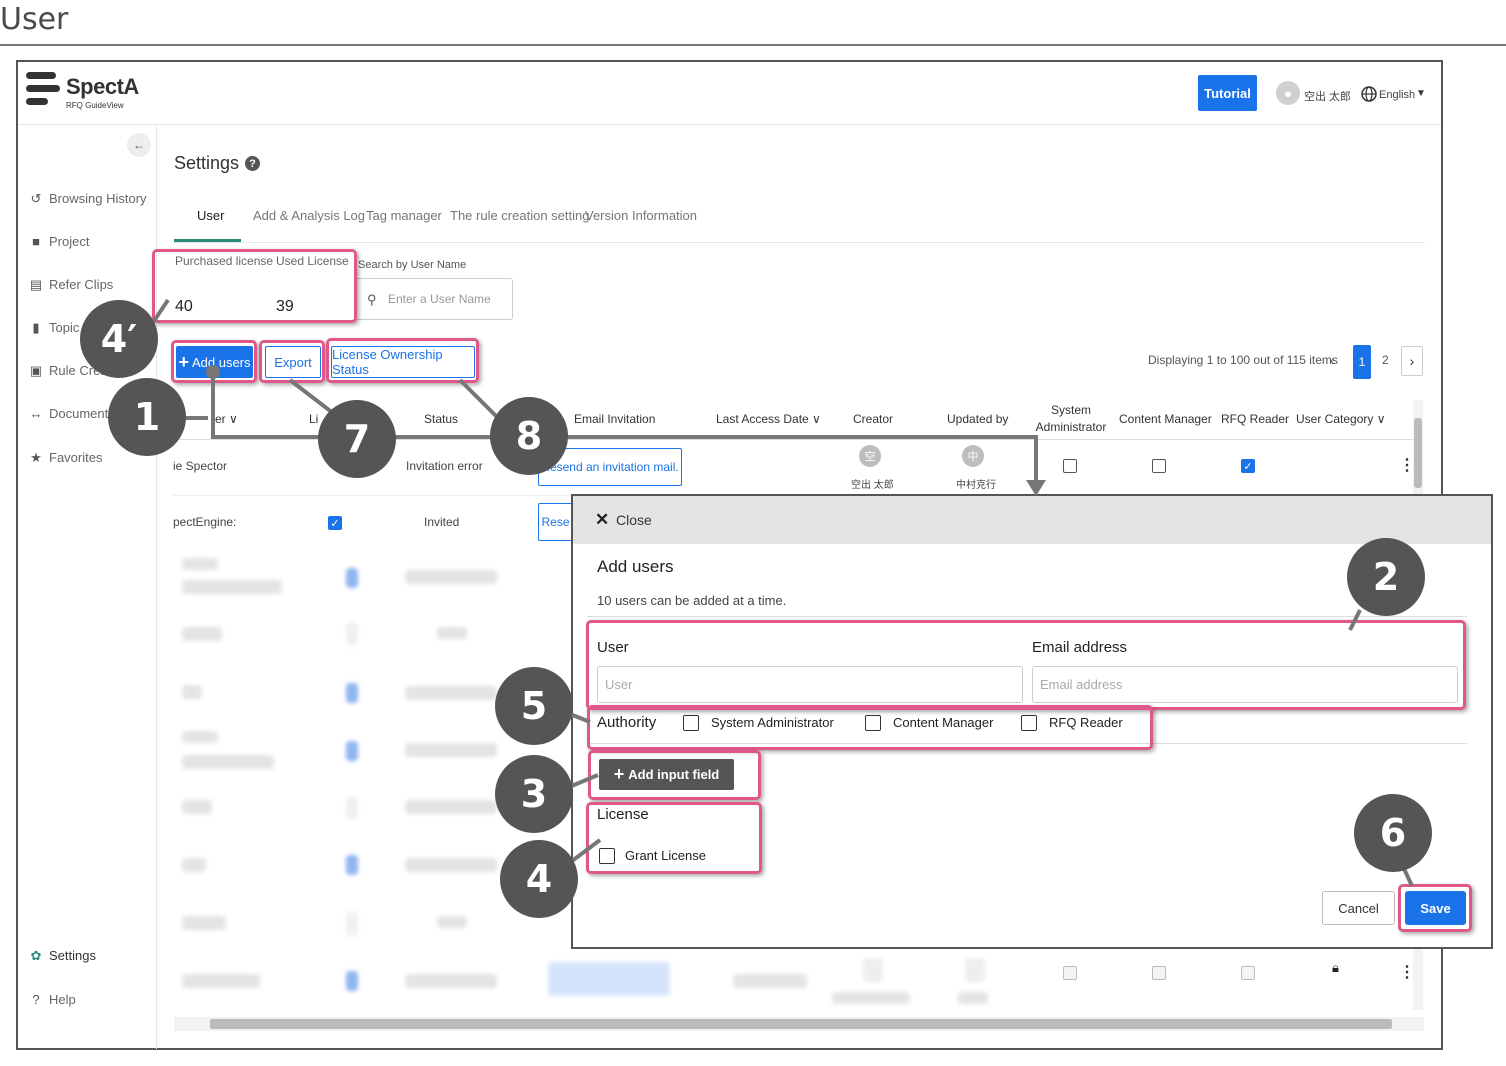  I want to click on sidebar-item-topic: ▮ Topic, so click(54, 328).